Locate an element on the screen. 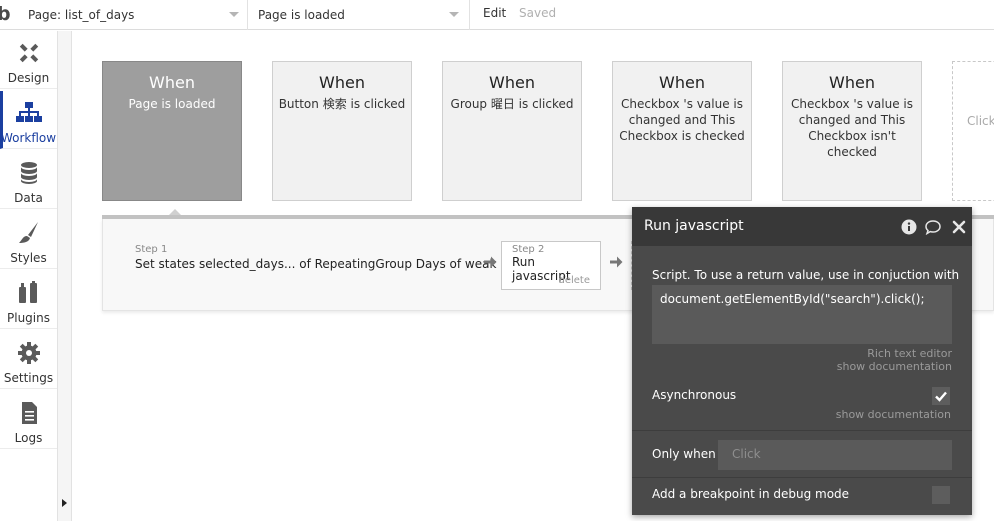 This screenshot has width=994, height=521. data-icon is located at coordinates (29, 173).